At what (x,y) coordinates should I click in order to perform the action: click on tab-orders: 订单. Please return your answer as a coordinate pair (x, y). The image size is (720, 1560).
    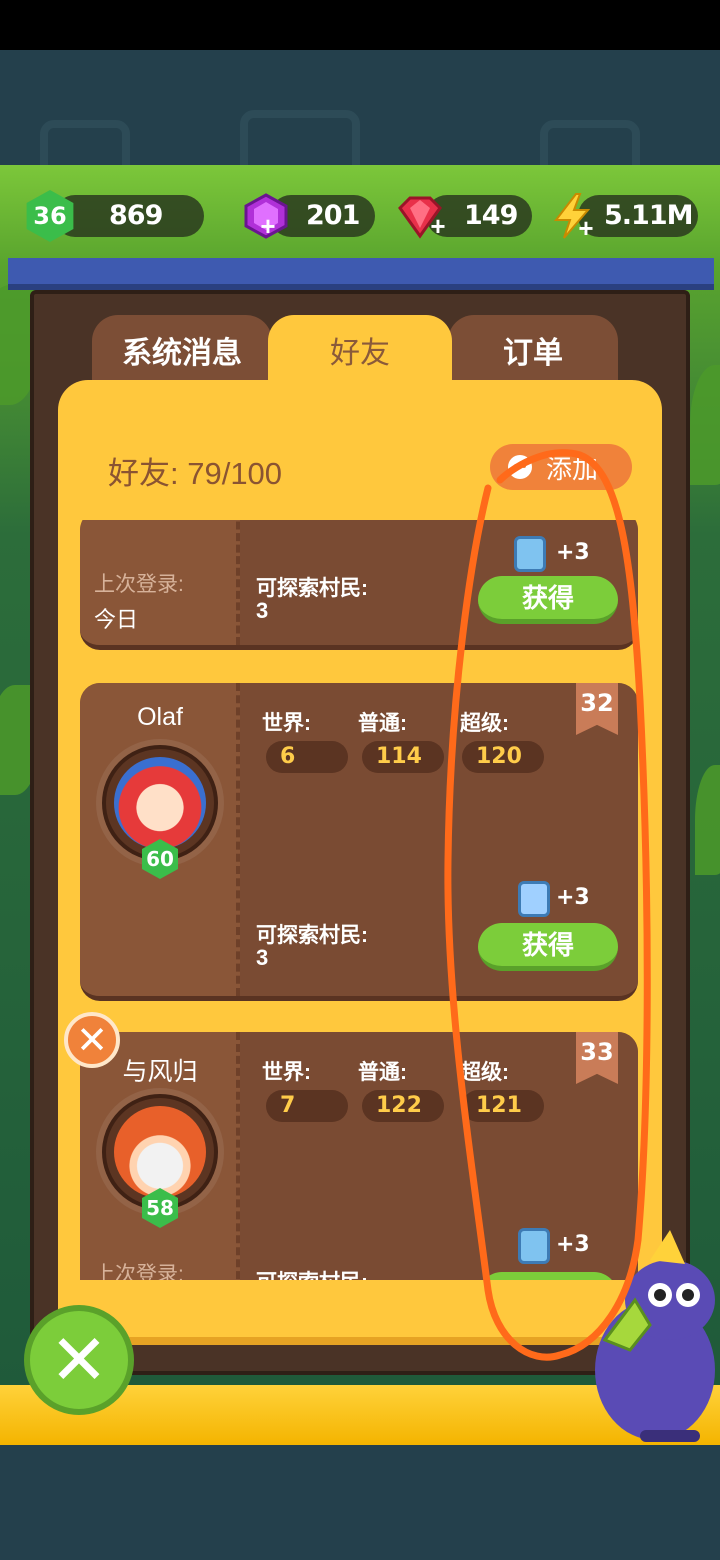
    Looking at the image, I should click on (533, 350).